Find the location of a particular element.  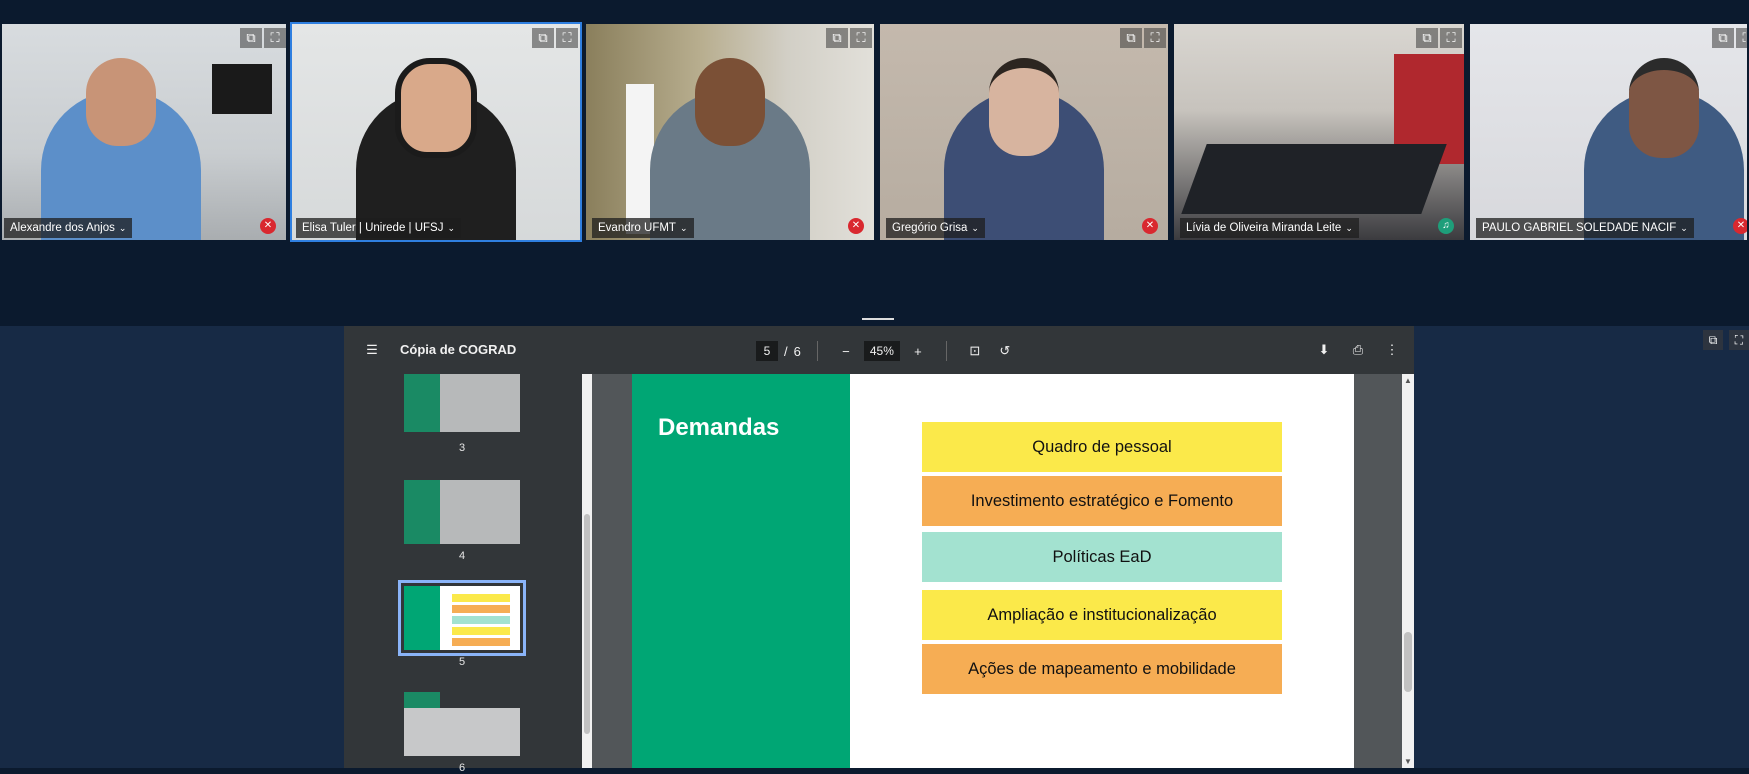

participant-tile-active-speaker: ⧉ ⛶ Elisa Tuler | Unirede | UFSJ ⌄ is located at coordinates (436, 132).